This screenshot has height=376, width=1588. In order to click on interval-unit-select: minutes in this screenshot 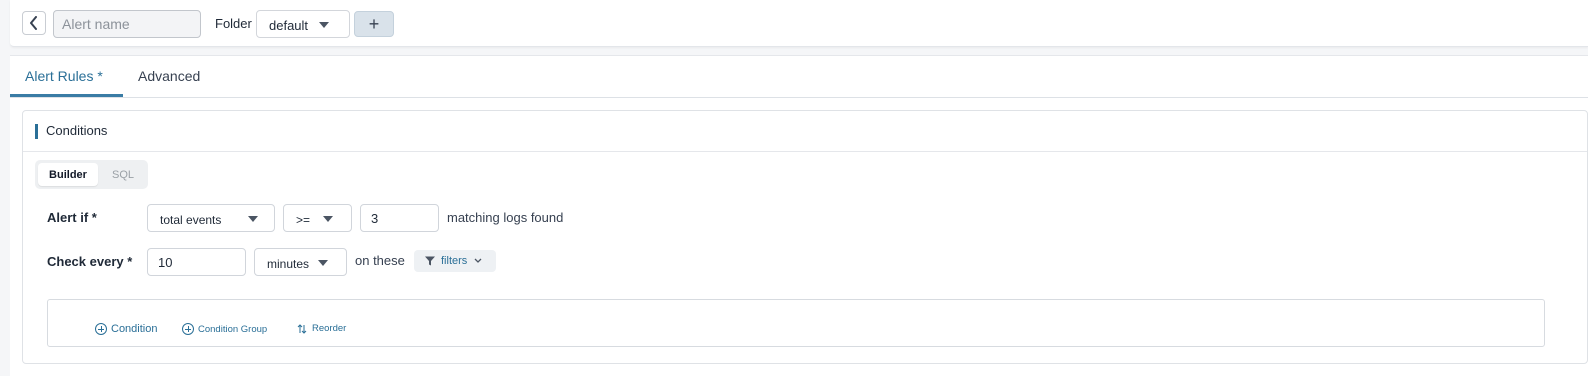, I will do `click(300, 262)`.